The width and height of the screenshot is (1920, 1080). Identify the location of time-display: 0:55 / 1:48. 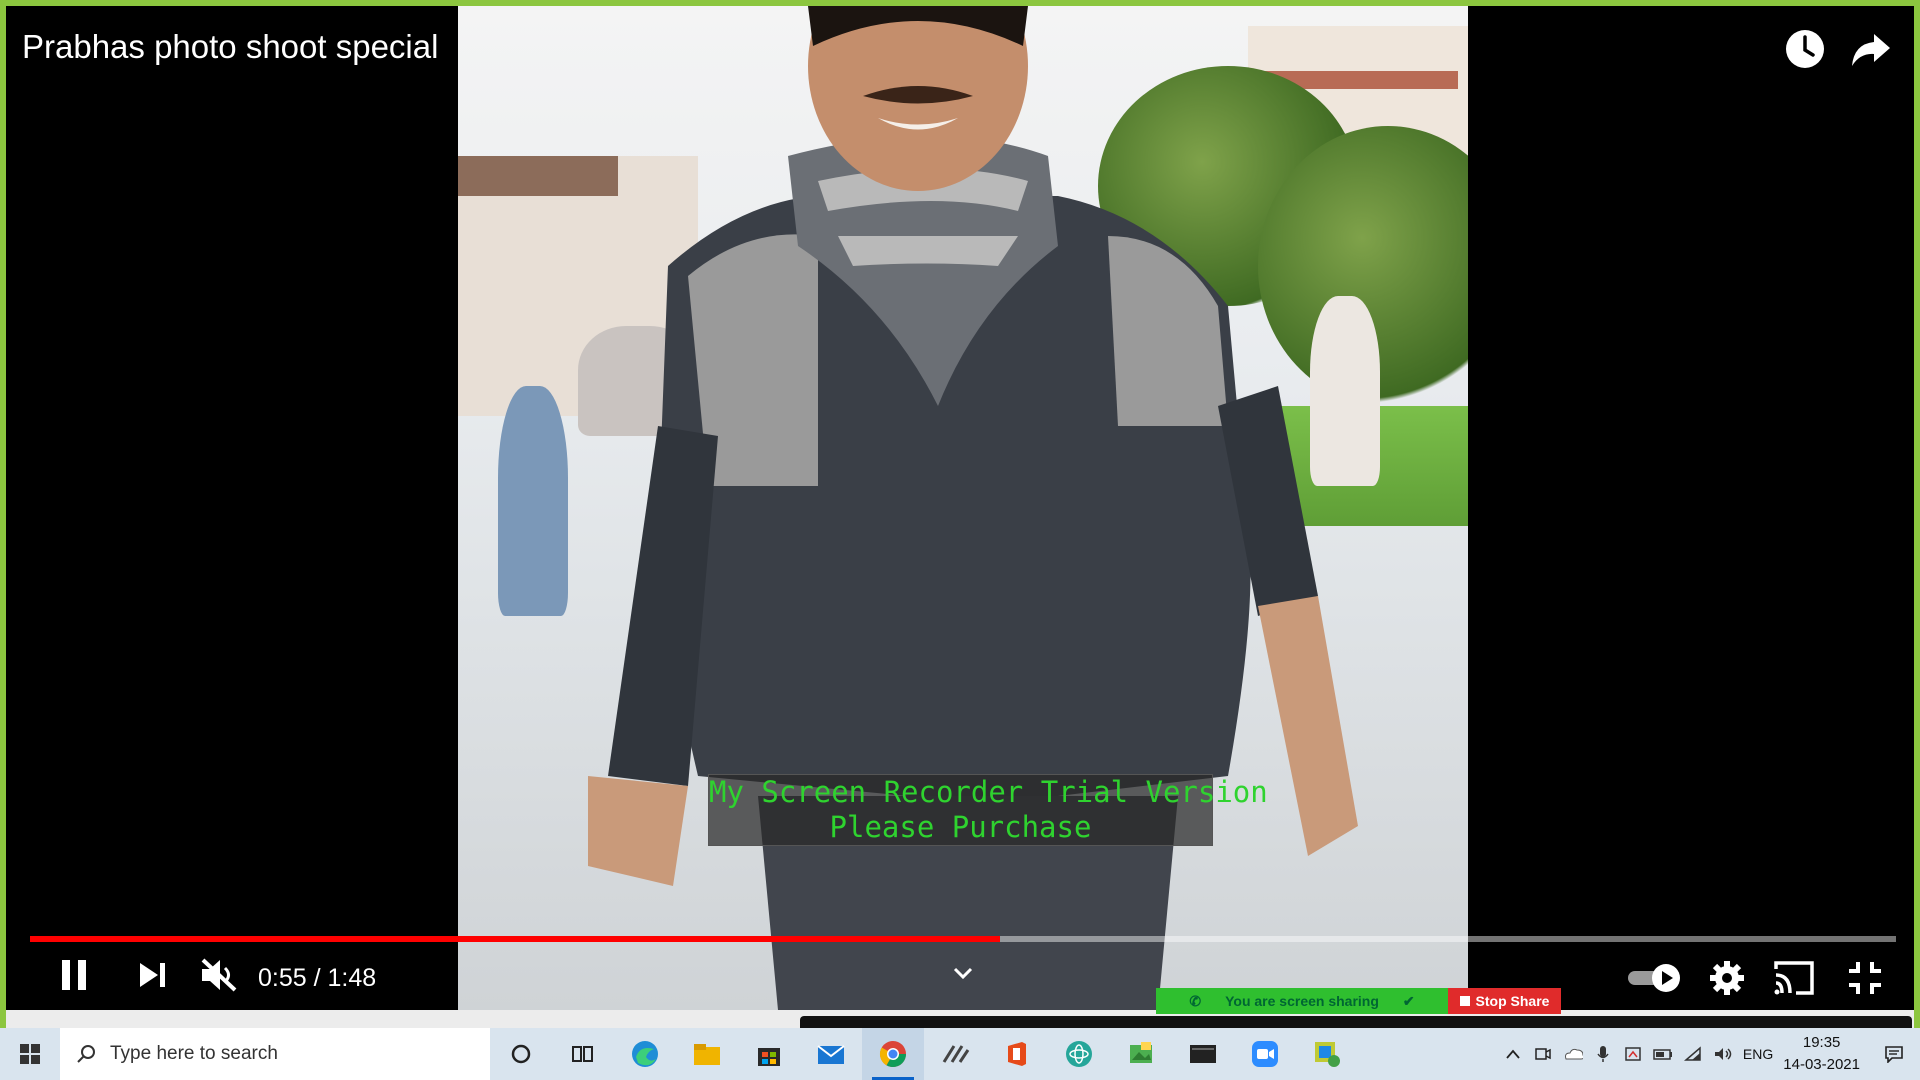
(317, 978).